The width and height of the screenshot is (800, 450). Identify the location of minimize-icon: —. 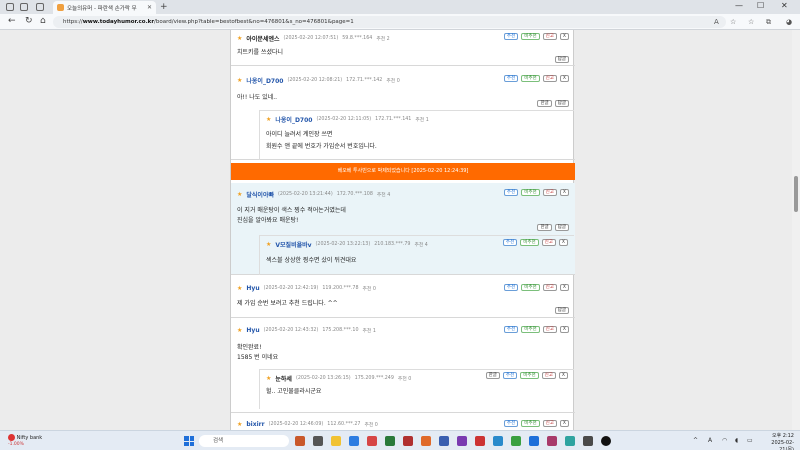
(739, 5).